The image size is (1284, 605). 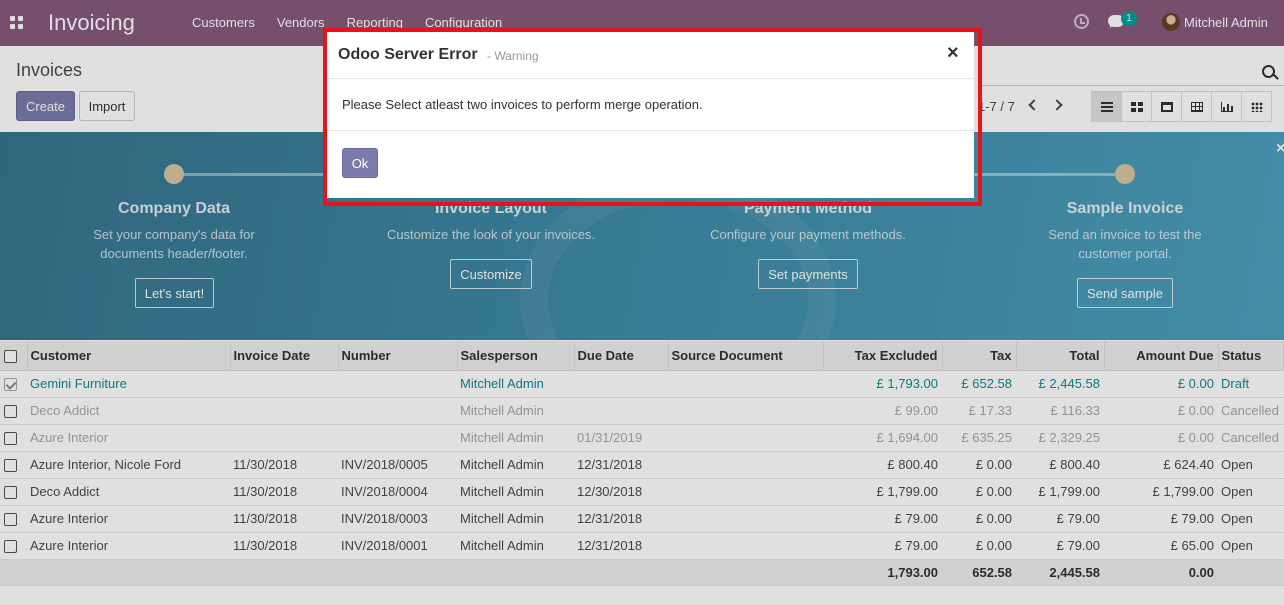 I want to click on dialog-close-icon: ×, so click(x=953, y=53).